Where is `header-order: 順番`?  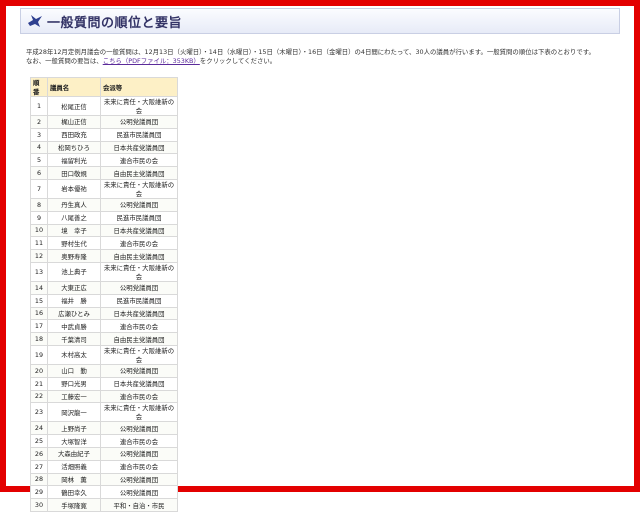 header-order: 順番 is located at coordinates (39, 87).